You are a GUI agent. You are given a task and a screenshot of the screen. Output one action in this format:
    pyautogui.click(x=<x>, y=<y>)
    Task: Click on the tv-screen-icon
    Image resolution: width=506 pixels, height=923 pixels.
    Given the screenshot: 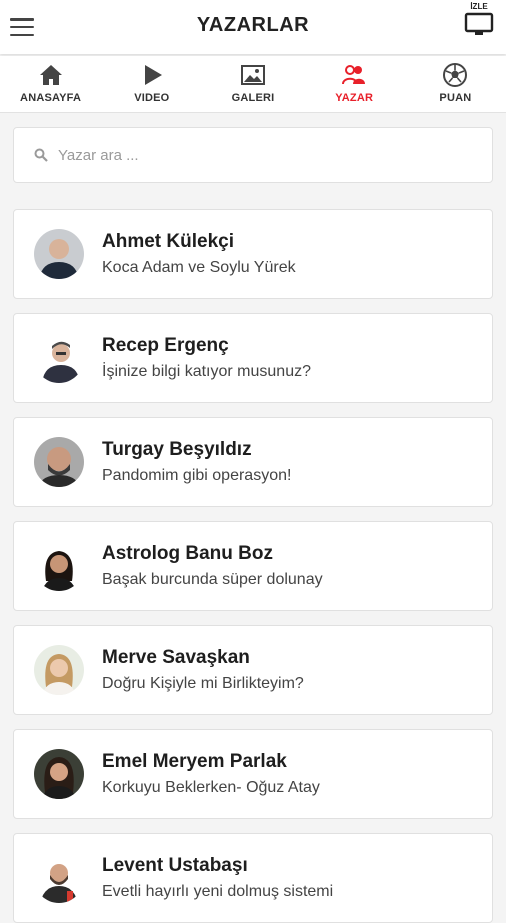 What is the action you would take?
    pyautogui.click(x=479, y=23)
    